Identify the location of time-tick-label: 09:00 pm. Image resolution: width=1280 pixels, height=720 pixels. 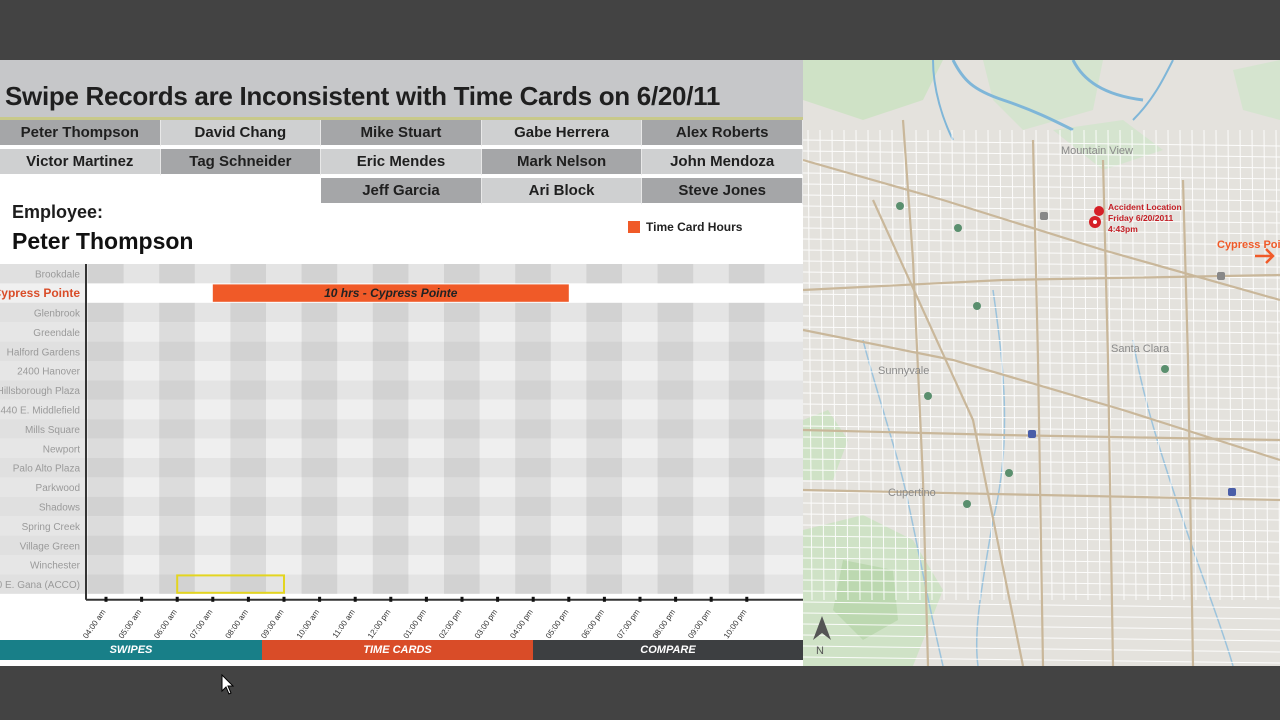
(699, 624).